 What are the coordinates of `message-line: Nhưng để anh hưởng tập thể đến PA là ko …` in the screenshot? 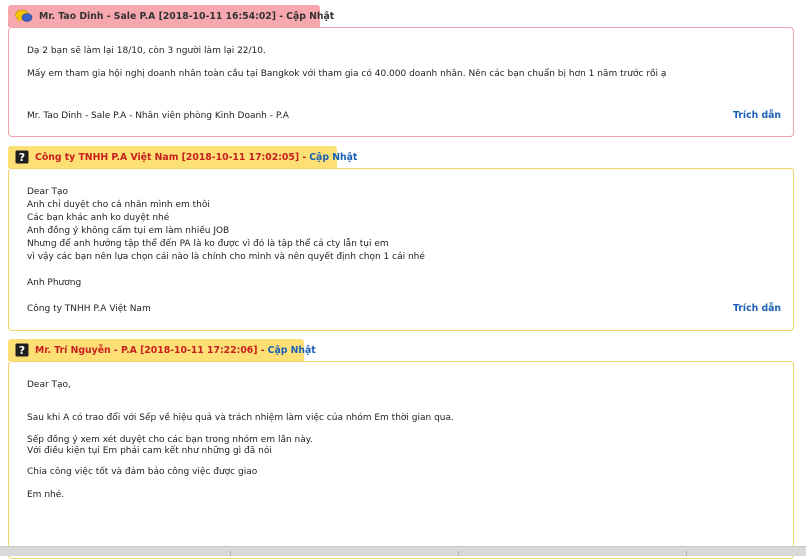 It's located at (208, 244).